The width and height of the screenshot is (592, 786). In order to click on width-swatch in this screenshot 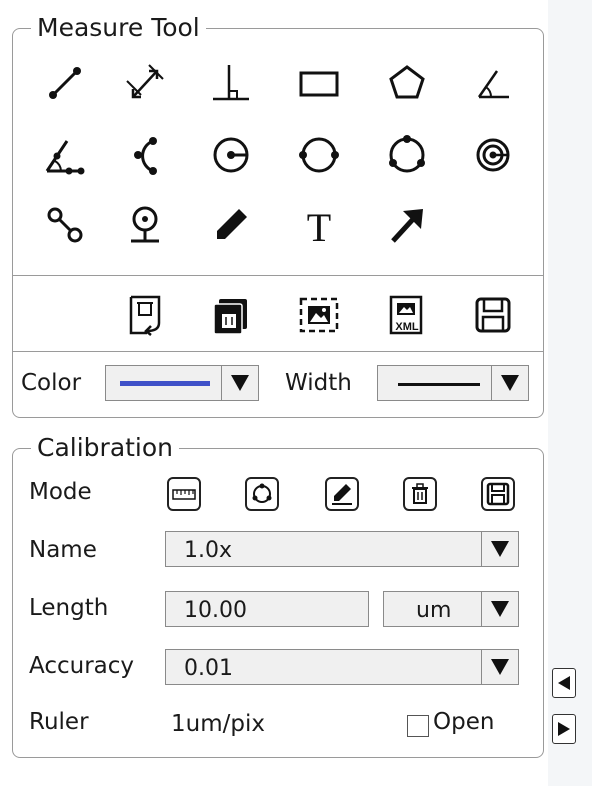, I will do `click(439, 384)`.